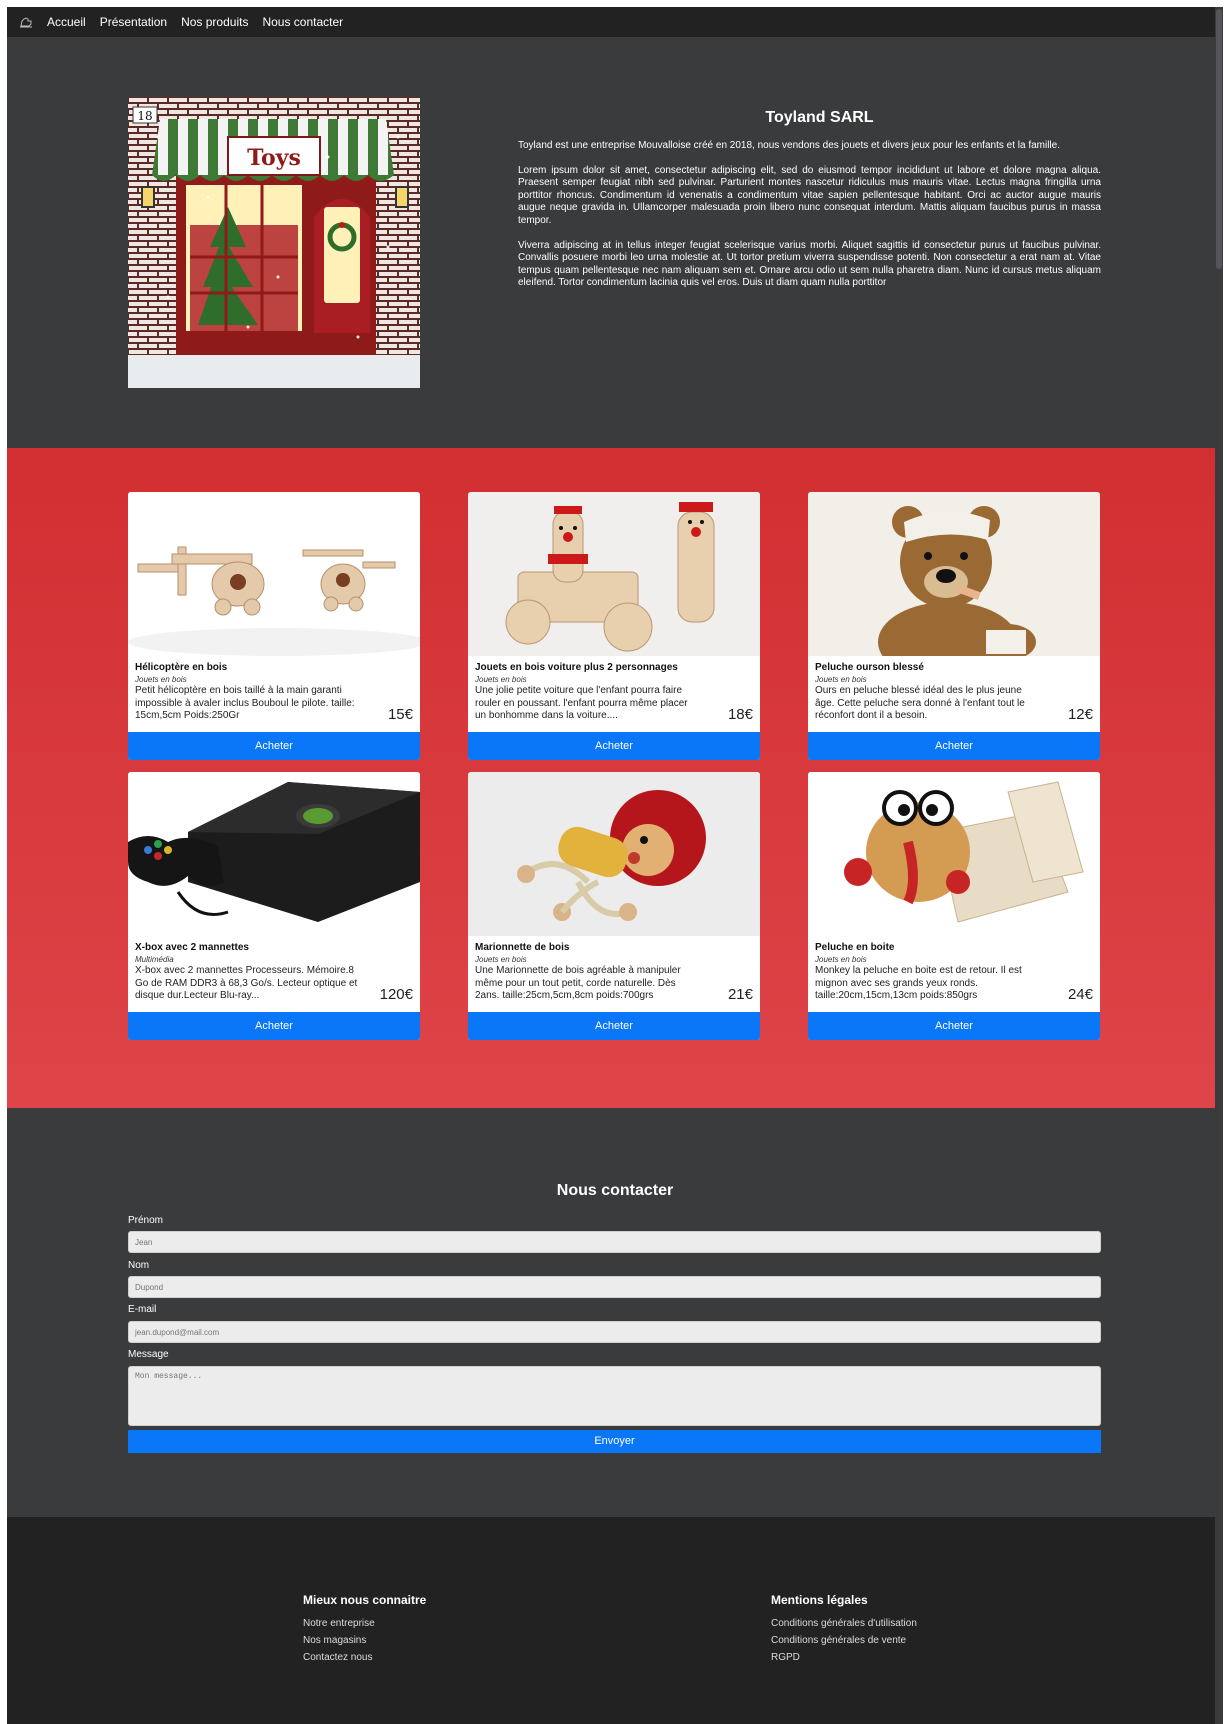  Describe the element at coordinates (615, 1190) in the screenshot. I see `contact-title: Nous contacter` at that location.